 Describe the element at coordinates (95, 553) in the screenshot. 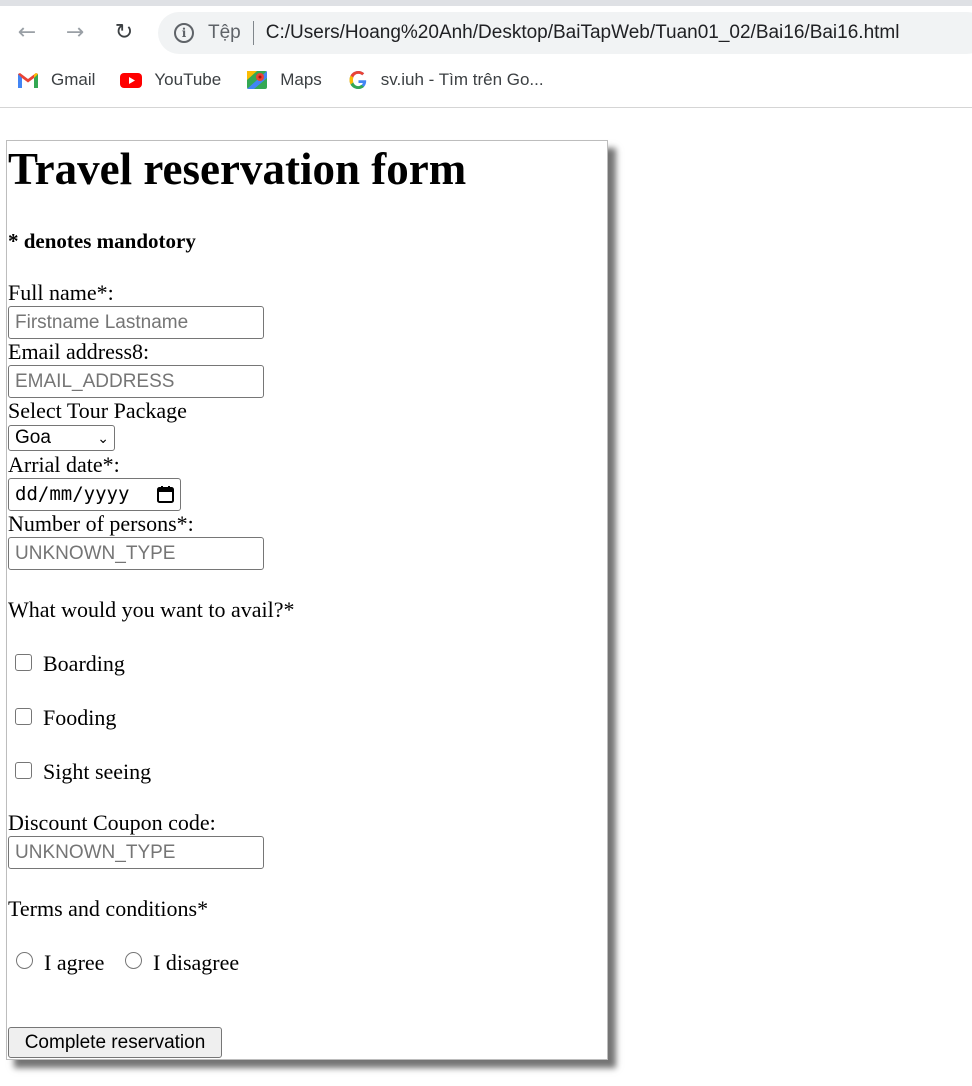

I see `persons-placeholder: UNKNOWN_TYPE` at that location.